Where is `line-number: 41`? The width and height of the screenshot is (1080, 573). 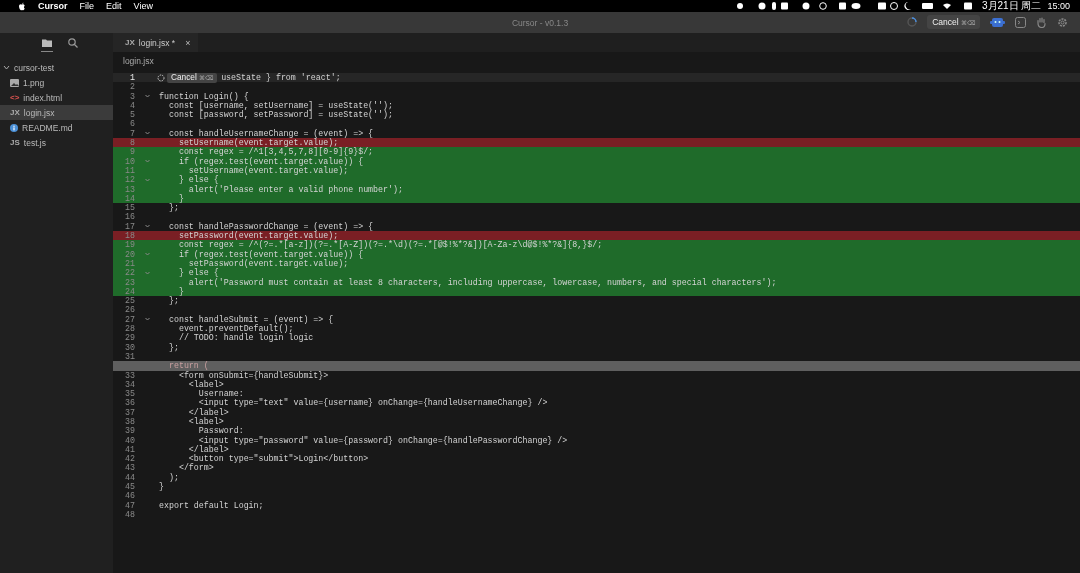
line-number: 41 is located at coordinates (129, 449).